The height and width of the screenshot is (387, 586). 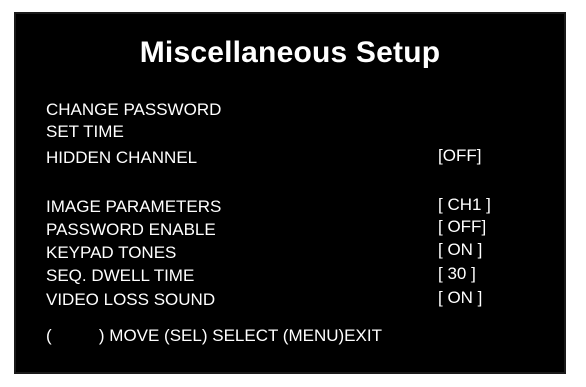 What do you see at coordinates (462, 226) in the screenshot?
I see `password-enable-value: [ OFF]` at bounding box center [462, 226].